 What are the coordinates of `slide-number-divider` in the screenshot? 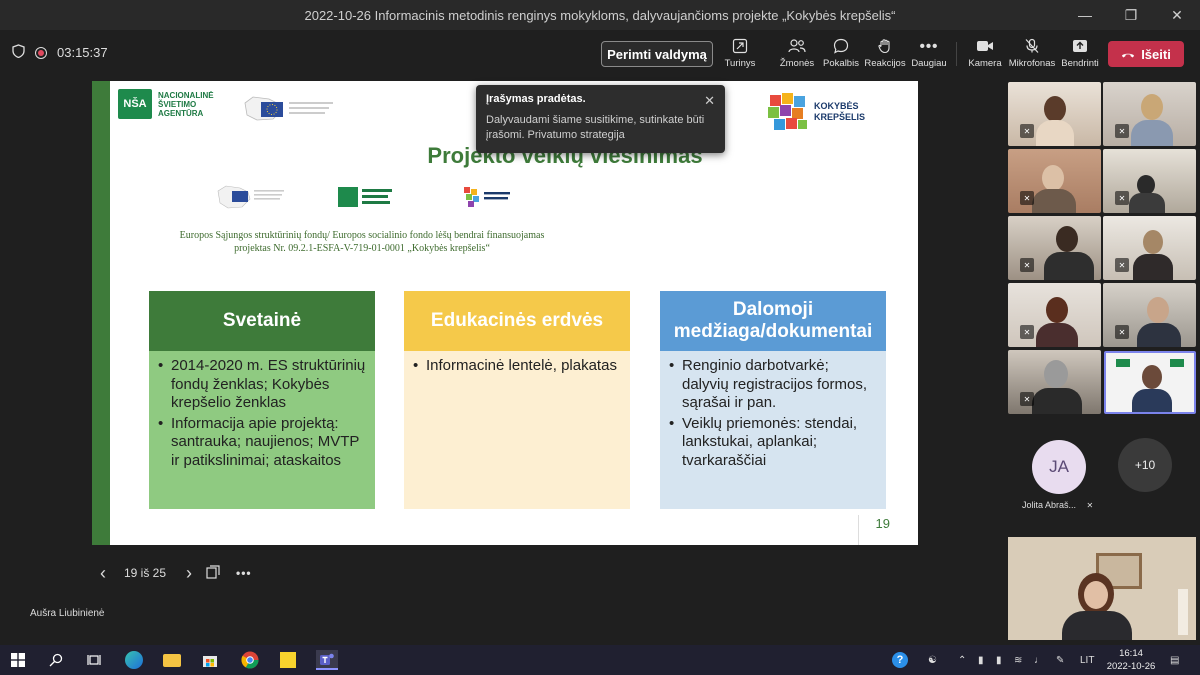 It's located at (858, 530).